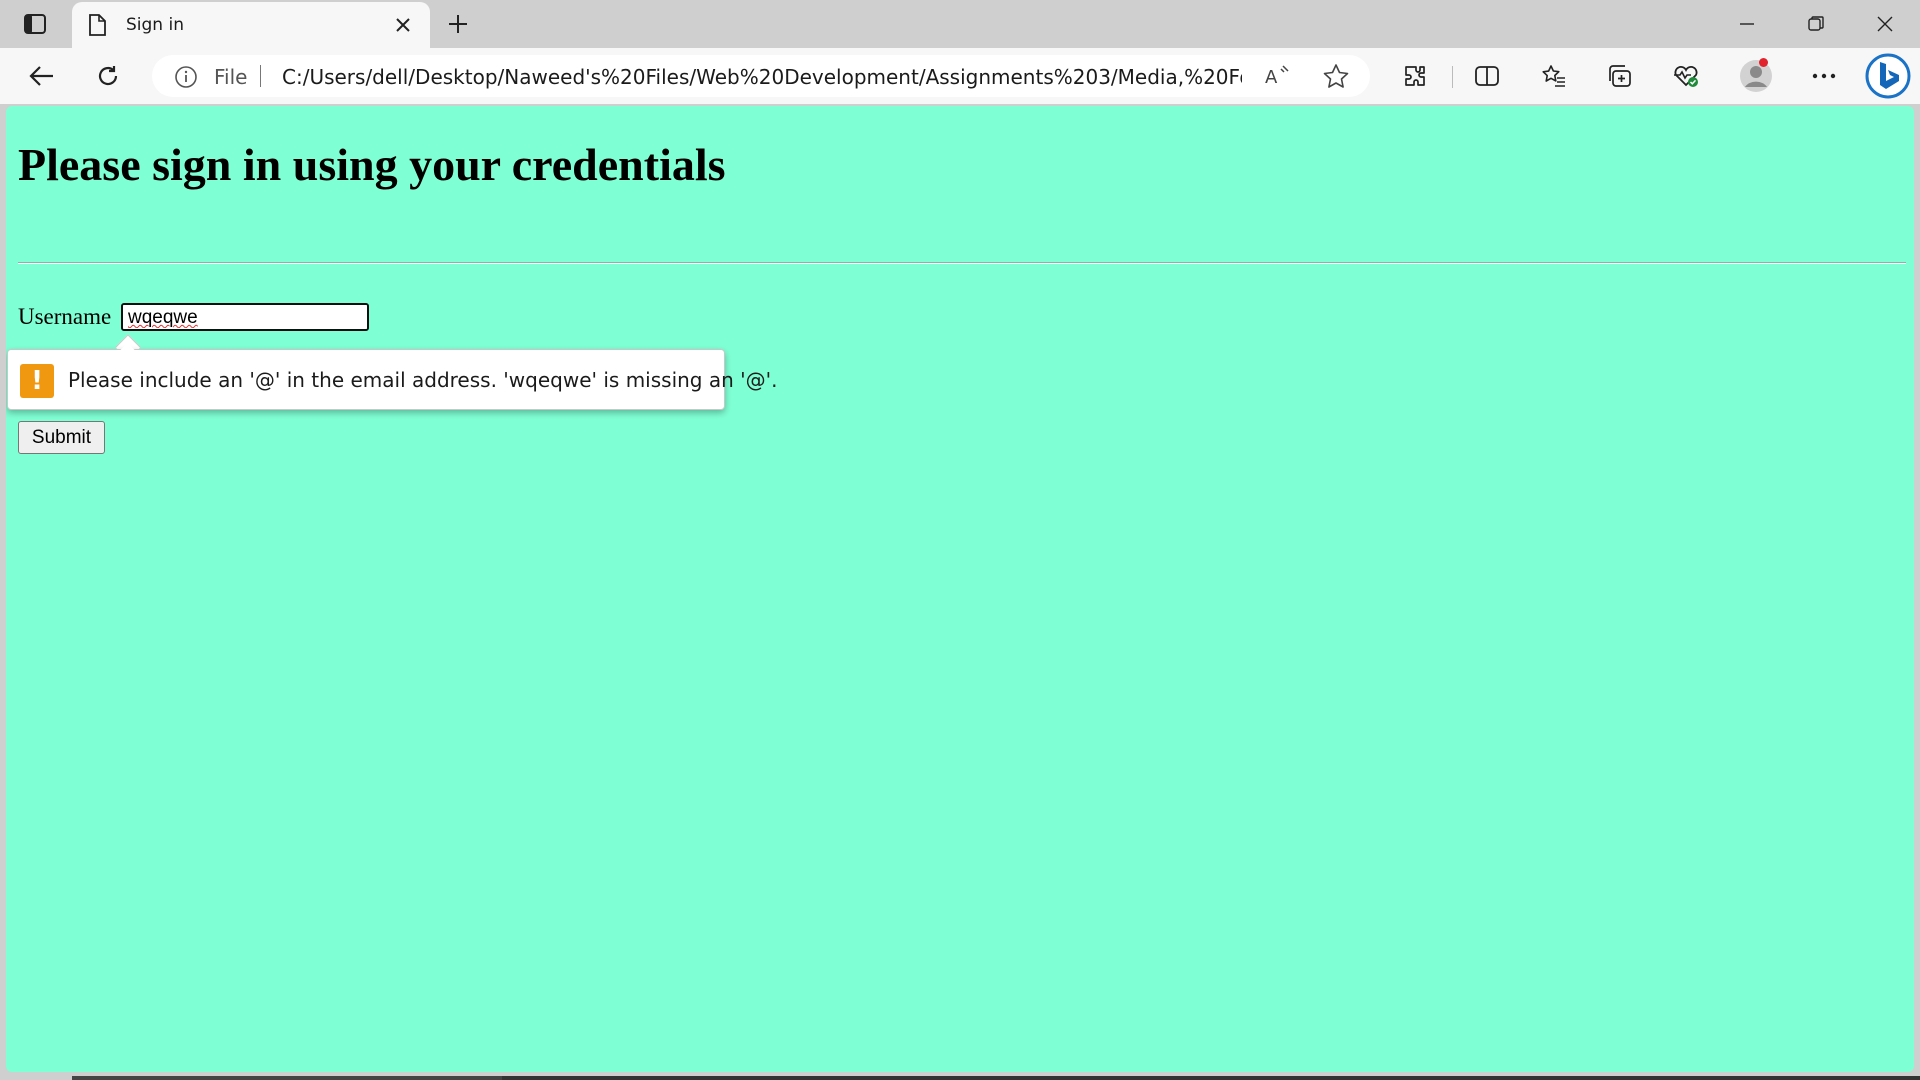 The height and width of the screenshot is (1080, 1920). I want to click on page-title: Please sign in using your credentials, so click(372, 164).